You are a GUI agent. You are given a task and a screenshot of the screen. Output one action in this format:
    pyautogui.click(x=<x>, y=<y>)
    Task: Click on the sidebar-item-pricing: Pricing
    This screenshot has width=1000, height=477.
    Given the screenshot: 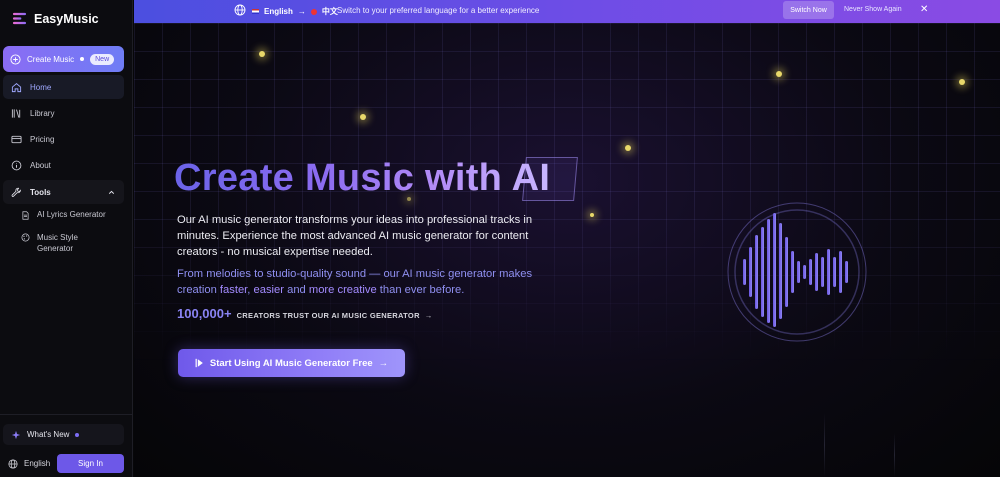 What is the action you would take?
    pyautogui.click(x=63, y=140)
    